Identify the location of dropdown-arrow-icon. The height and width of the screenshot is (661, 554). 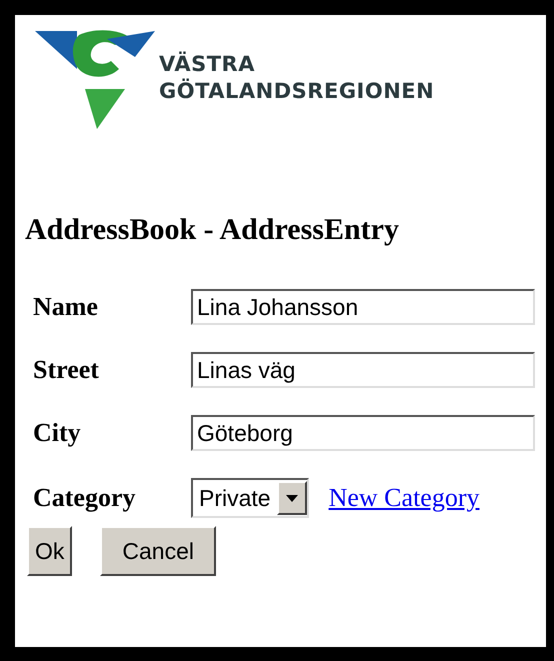
(292, 498).